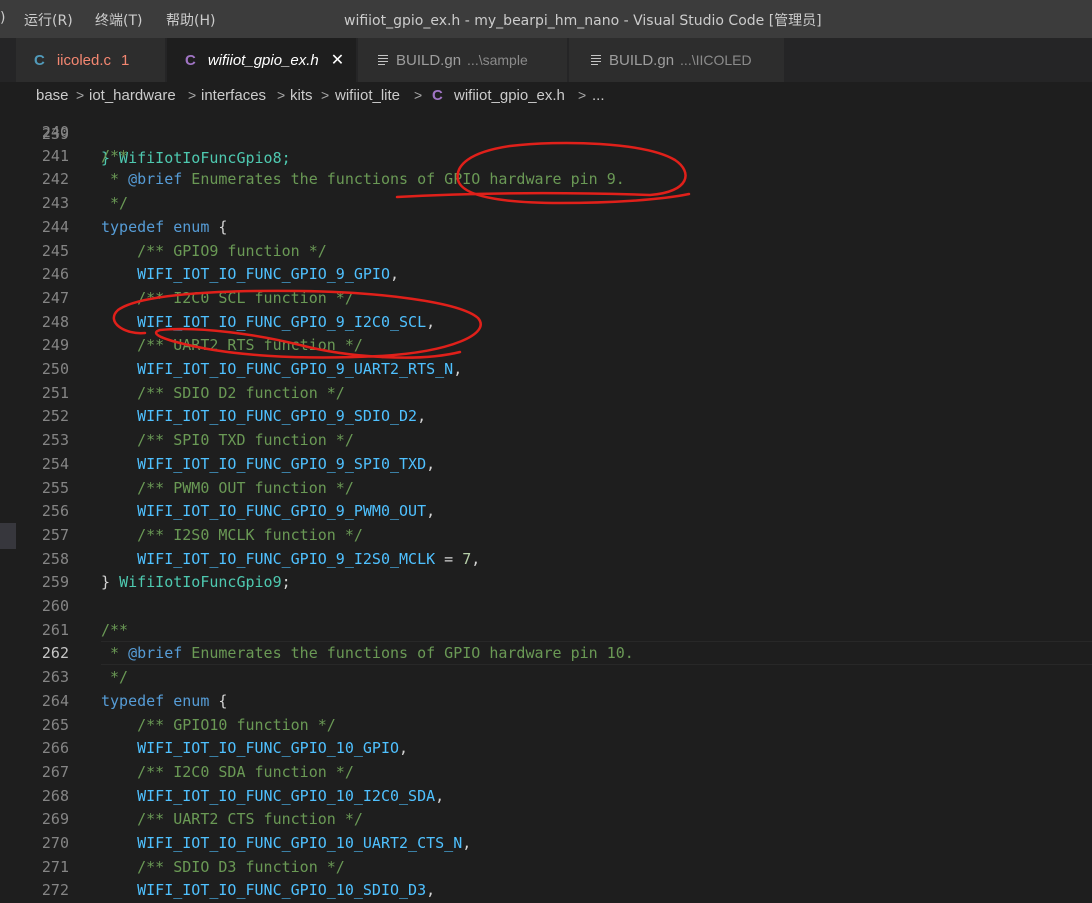  I want to click on code-line: 249 /** UART2 RTS function */, so click(546, 345).